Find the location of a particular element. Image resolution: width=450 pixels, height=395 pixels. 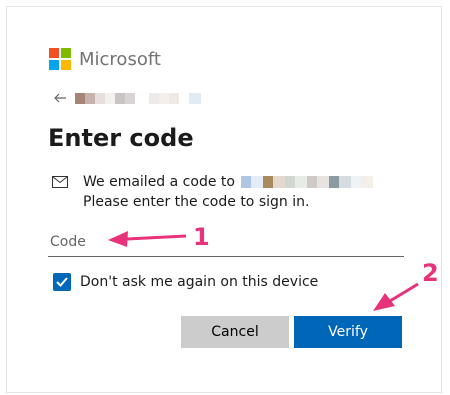

annotation-arrows is located at coordinates (263, 271).